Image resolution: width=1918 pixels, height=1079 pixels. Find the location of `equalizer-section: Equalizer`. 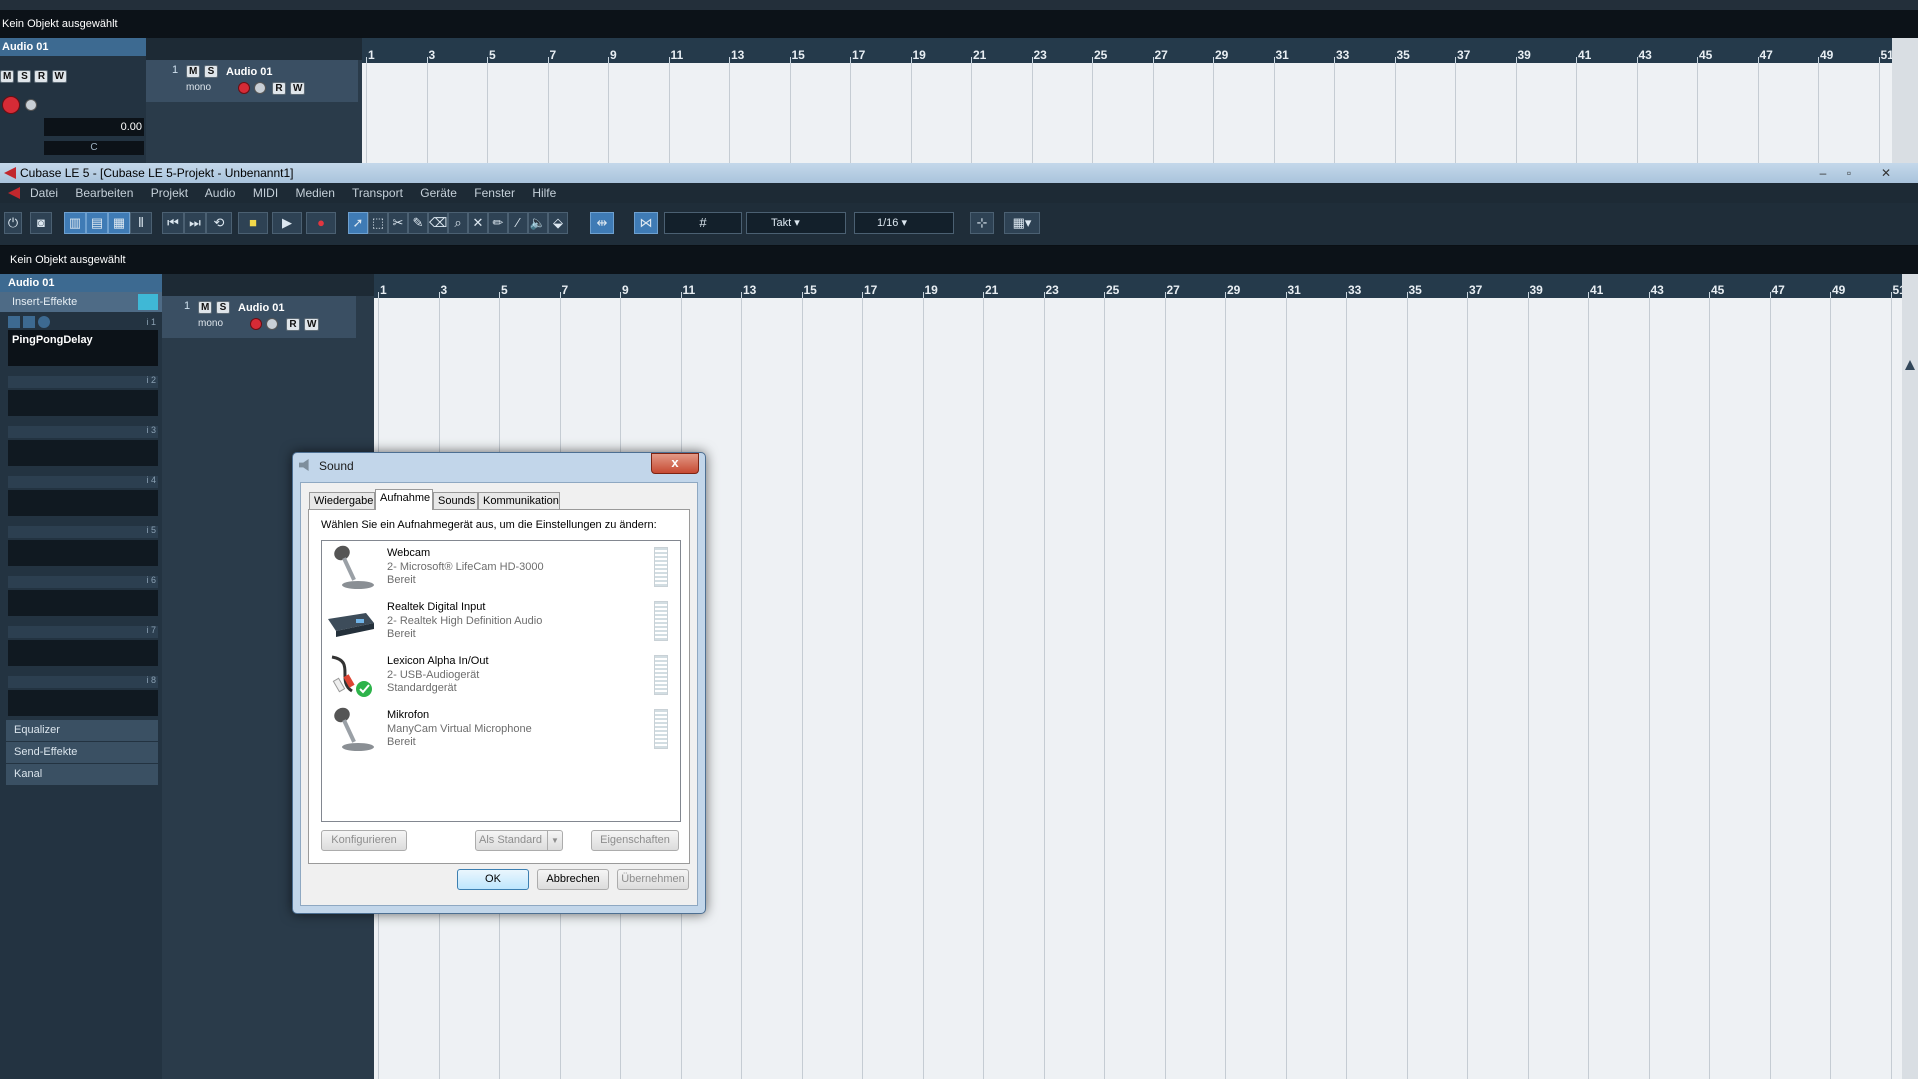

equalizer-section: Equalizer is located at coordinates (82, 730).